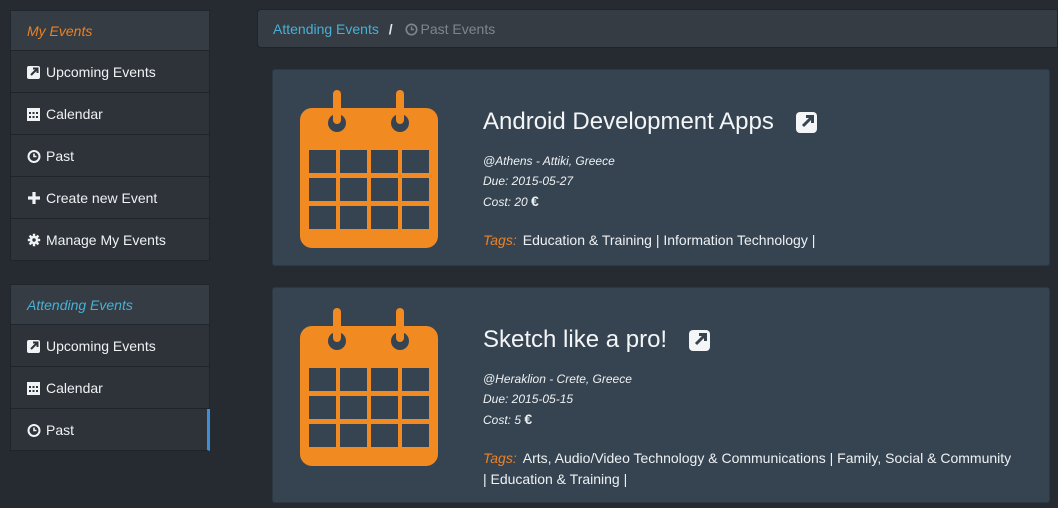 The width and height of the screenshot is (1058, 508). Describe the element at coordinates (628, 122) in the screenshot. I see `event-title-text: Android Development Apps` at that location.